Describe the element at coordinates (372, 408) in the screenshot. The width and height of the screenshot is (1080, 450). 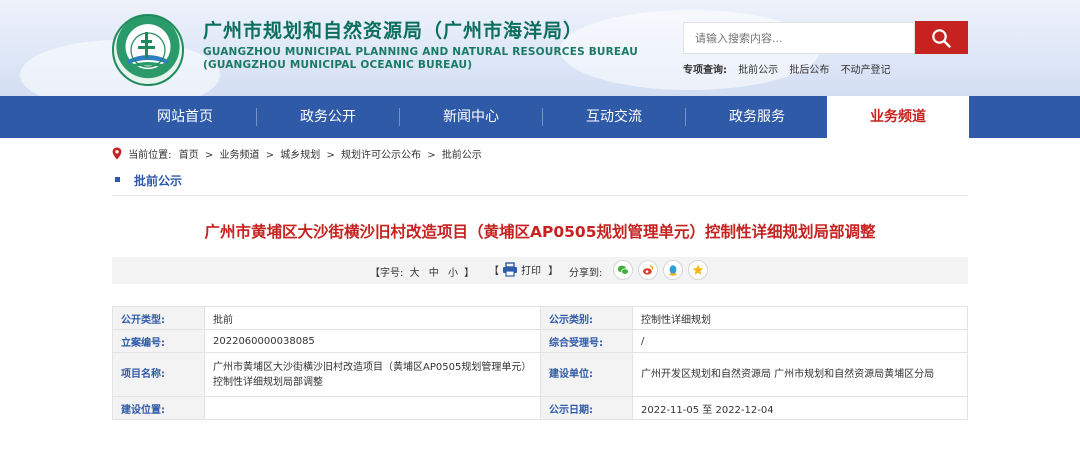
I see `info-value-location` at that location.